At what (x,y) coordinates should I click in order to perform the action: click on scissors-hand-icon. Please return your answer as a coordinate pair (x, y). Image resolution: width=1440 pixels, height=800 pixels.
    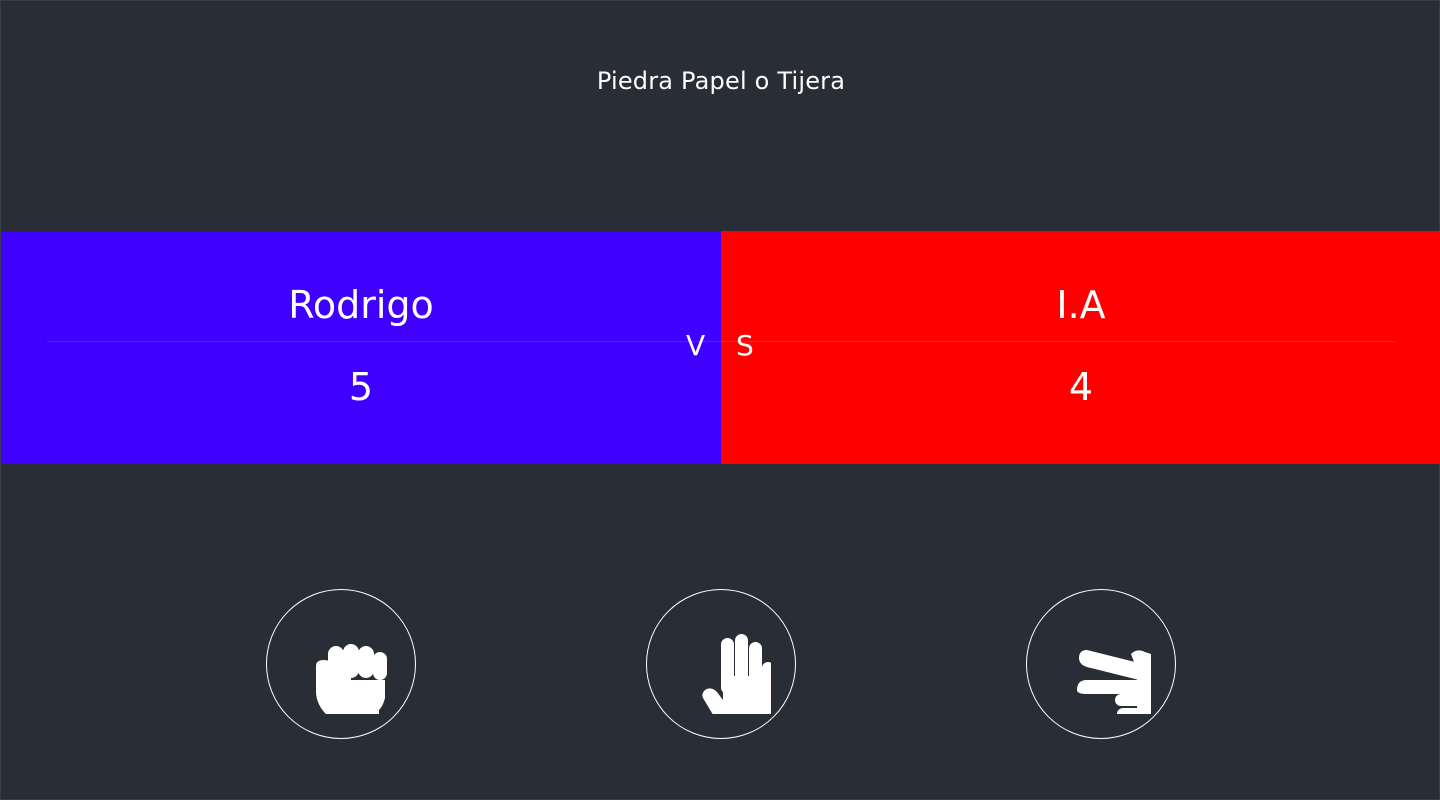
    Looking at the image, I should click on (1114, 682).